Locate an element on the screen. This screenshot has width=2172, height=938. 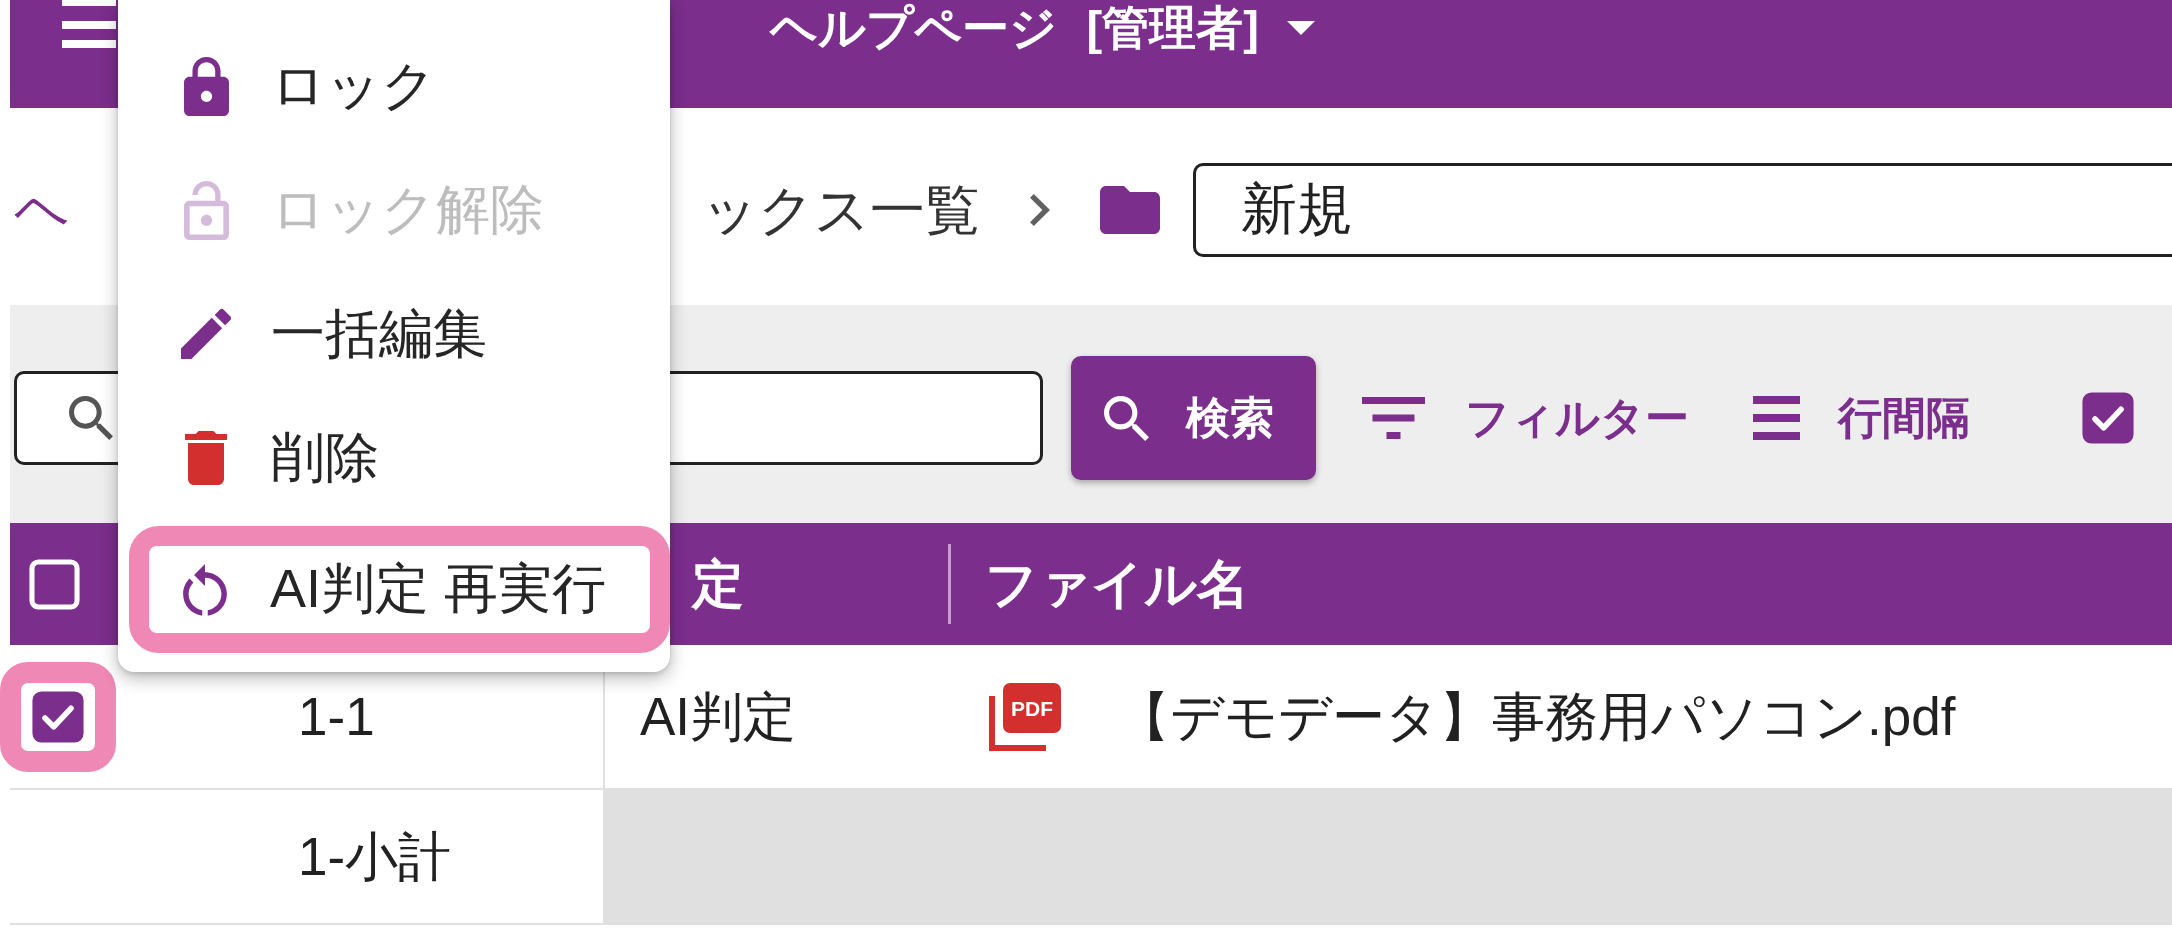
density-button: 行間隔 is located at coordinates (1861, 418).